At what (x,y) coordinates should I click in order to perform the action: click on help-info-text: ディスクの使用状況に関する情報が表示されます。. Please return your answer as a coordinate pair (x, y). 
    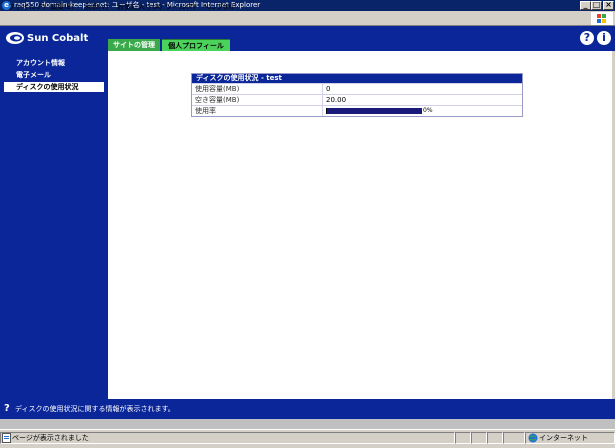
    Looking at the image, I should click on (95, 409).